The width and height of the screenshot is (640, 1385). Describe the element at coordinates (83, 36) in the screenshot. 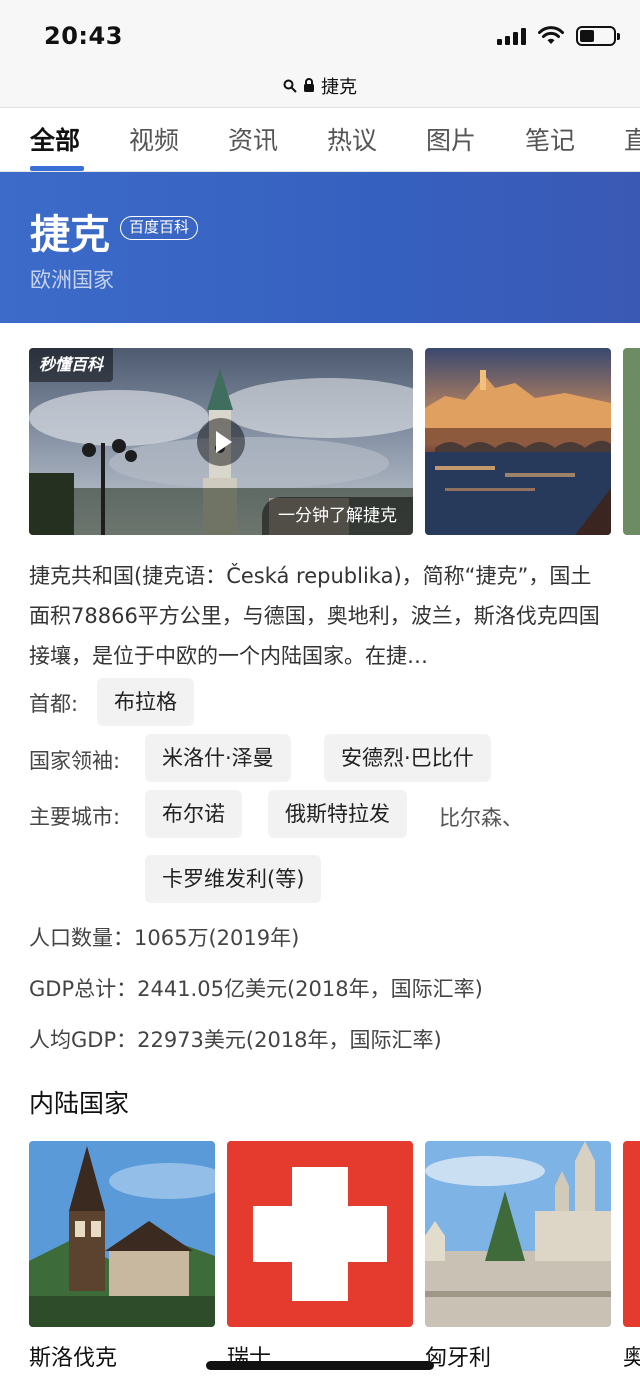

I see `status-time: 20:43` at that location.